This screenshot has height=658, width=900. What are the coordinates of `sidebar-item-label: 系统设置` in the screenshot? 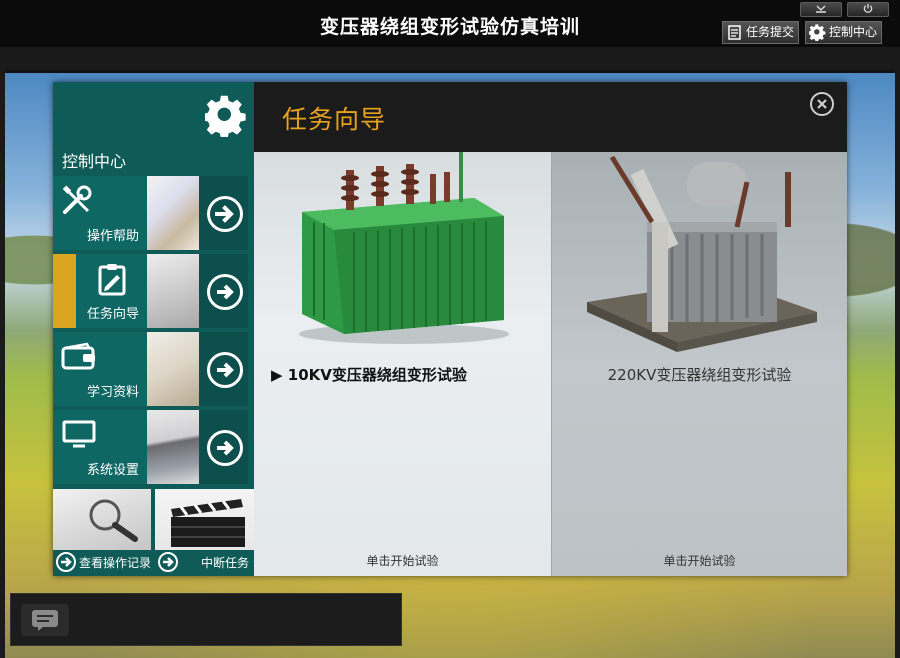 It's located at (112, 470).